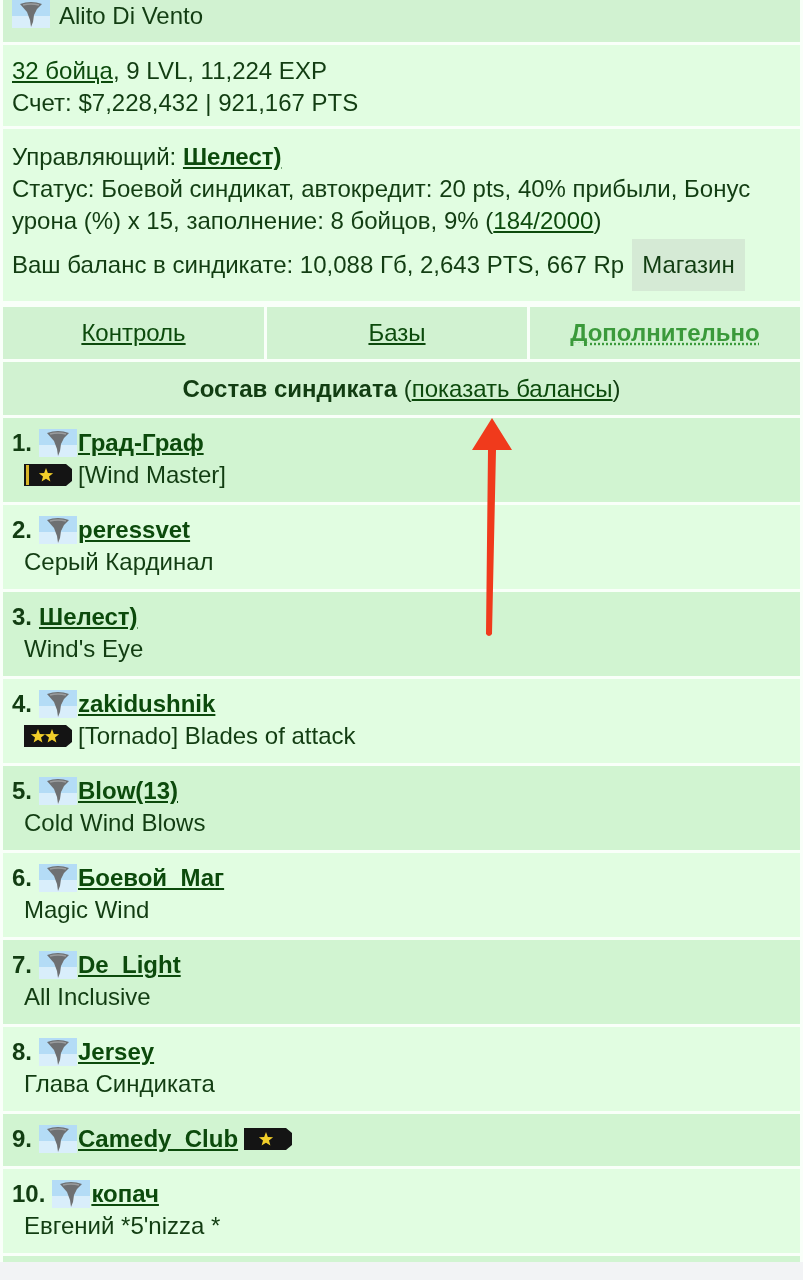  What do you see at coordinates (22, 791) in the screenshot?
I see `member-number: 5.` at bounding box center [22, 791].